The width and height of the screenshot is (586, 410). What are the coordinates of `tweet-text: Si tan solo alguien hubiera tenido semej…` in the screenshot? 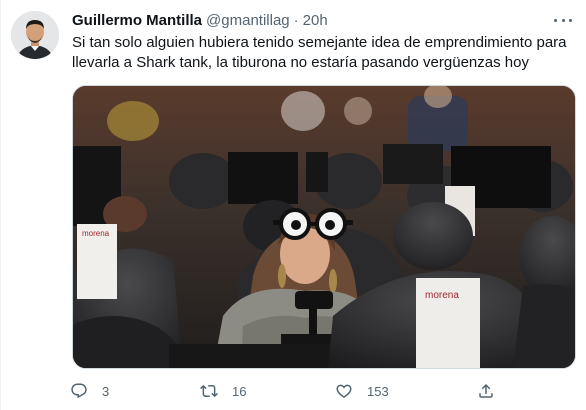 It's located at (322, 53).